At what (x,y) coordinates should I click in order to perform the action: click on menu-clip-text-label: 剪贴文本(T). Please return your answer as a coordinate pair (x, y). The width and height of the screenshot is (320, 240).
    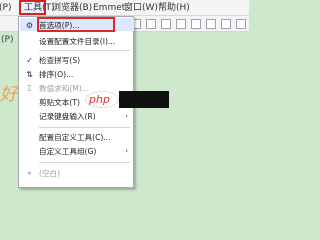
    Looking at the image, I should click on (59, 102).